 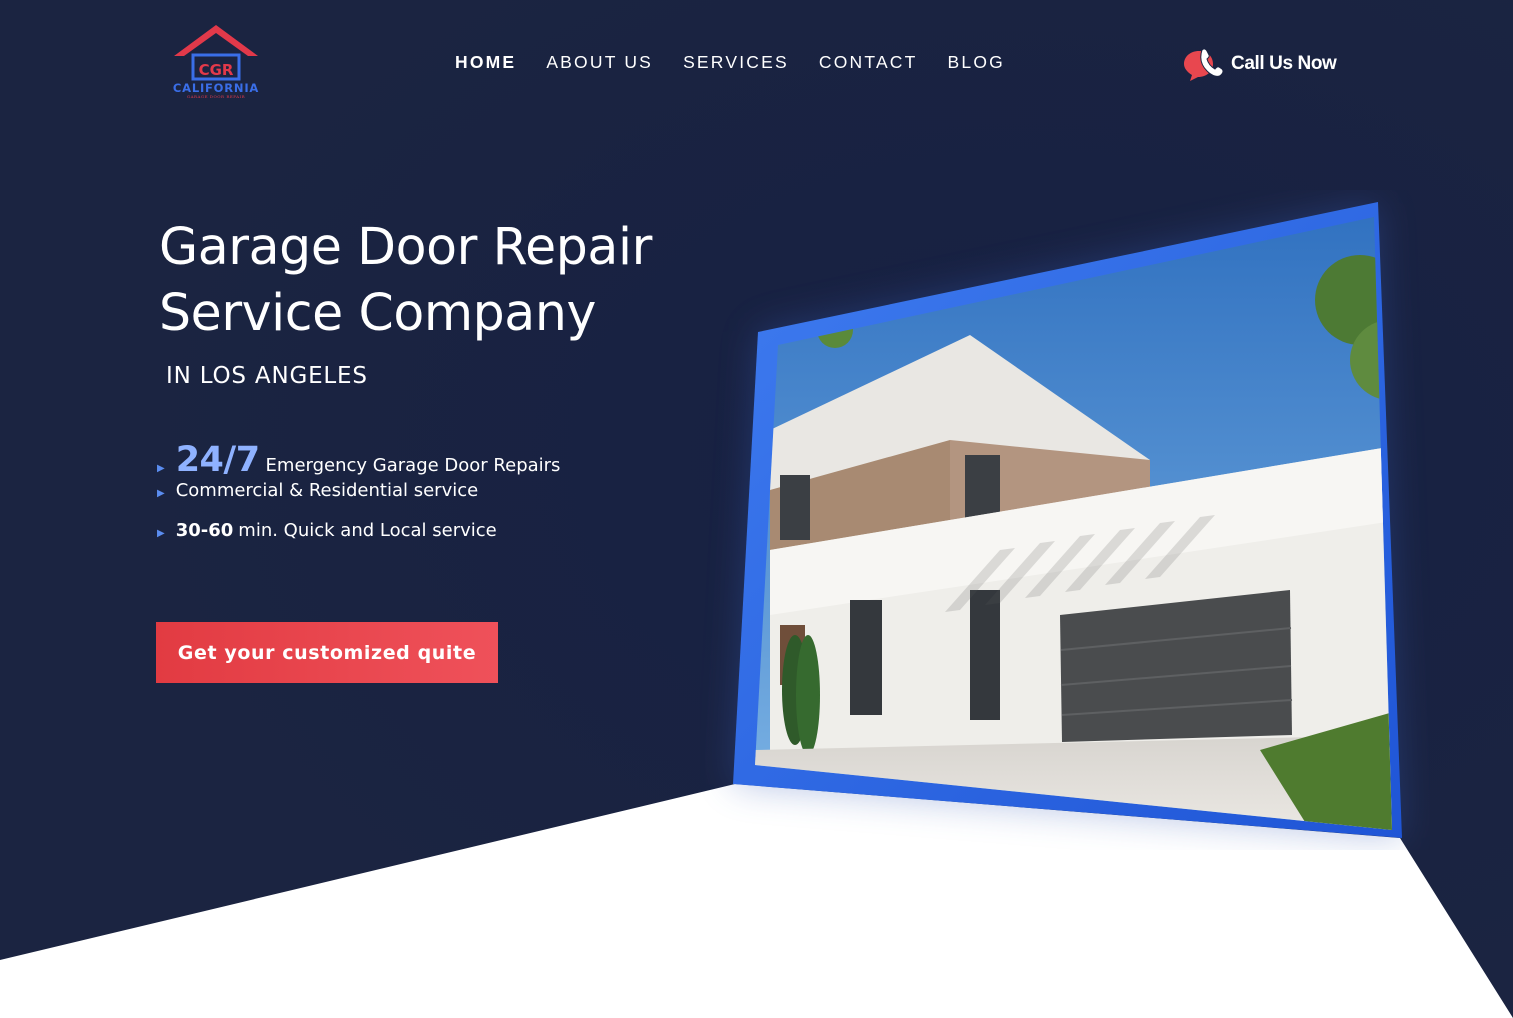 What do you see at coordinates (1204, 64) in the screenshot?
I see `phone-chat-icon` at bounding box center [1204, 64].